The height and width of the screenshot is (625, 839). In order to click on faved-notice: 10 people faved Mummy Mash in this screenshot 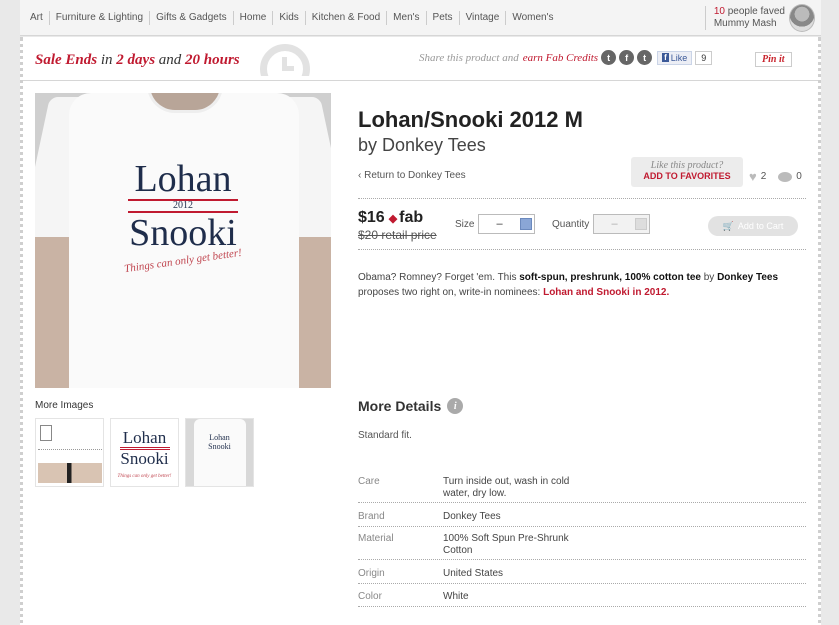, I will do `click(744, 18)`.